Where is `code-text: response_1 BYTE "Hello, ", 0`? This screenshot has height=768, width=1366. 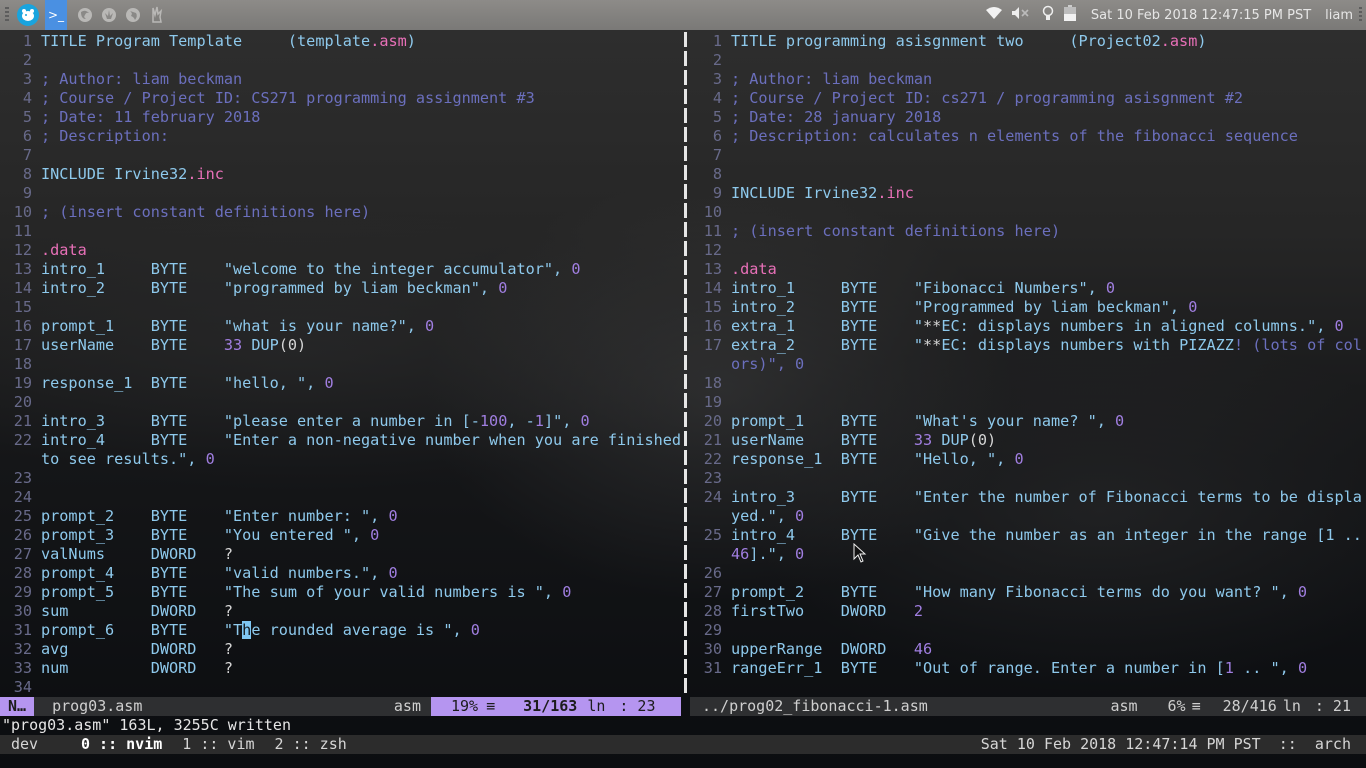 code-text: response_1 BYTE "Hello, ", 0 is located at coordinates (1048, 459).